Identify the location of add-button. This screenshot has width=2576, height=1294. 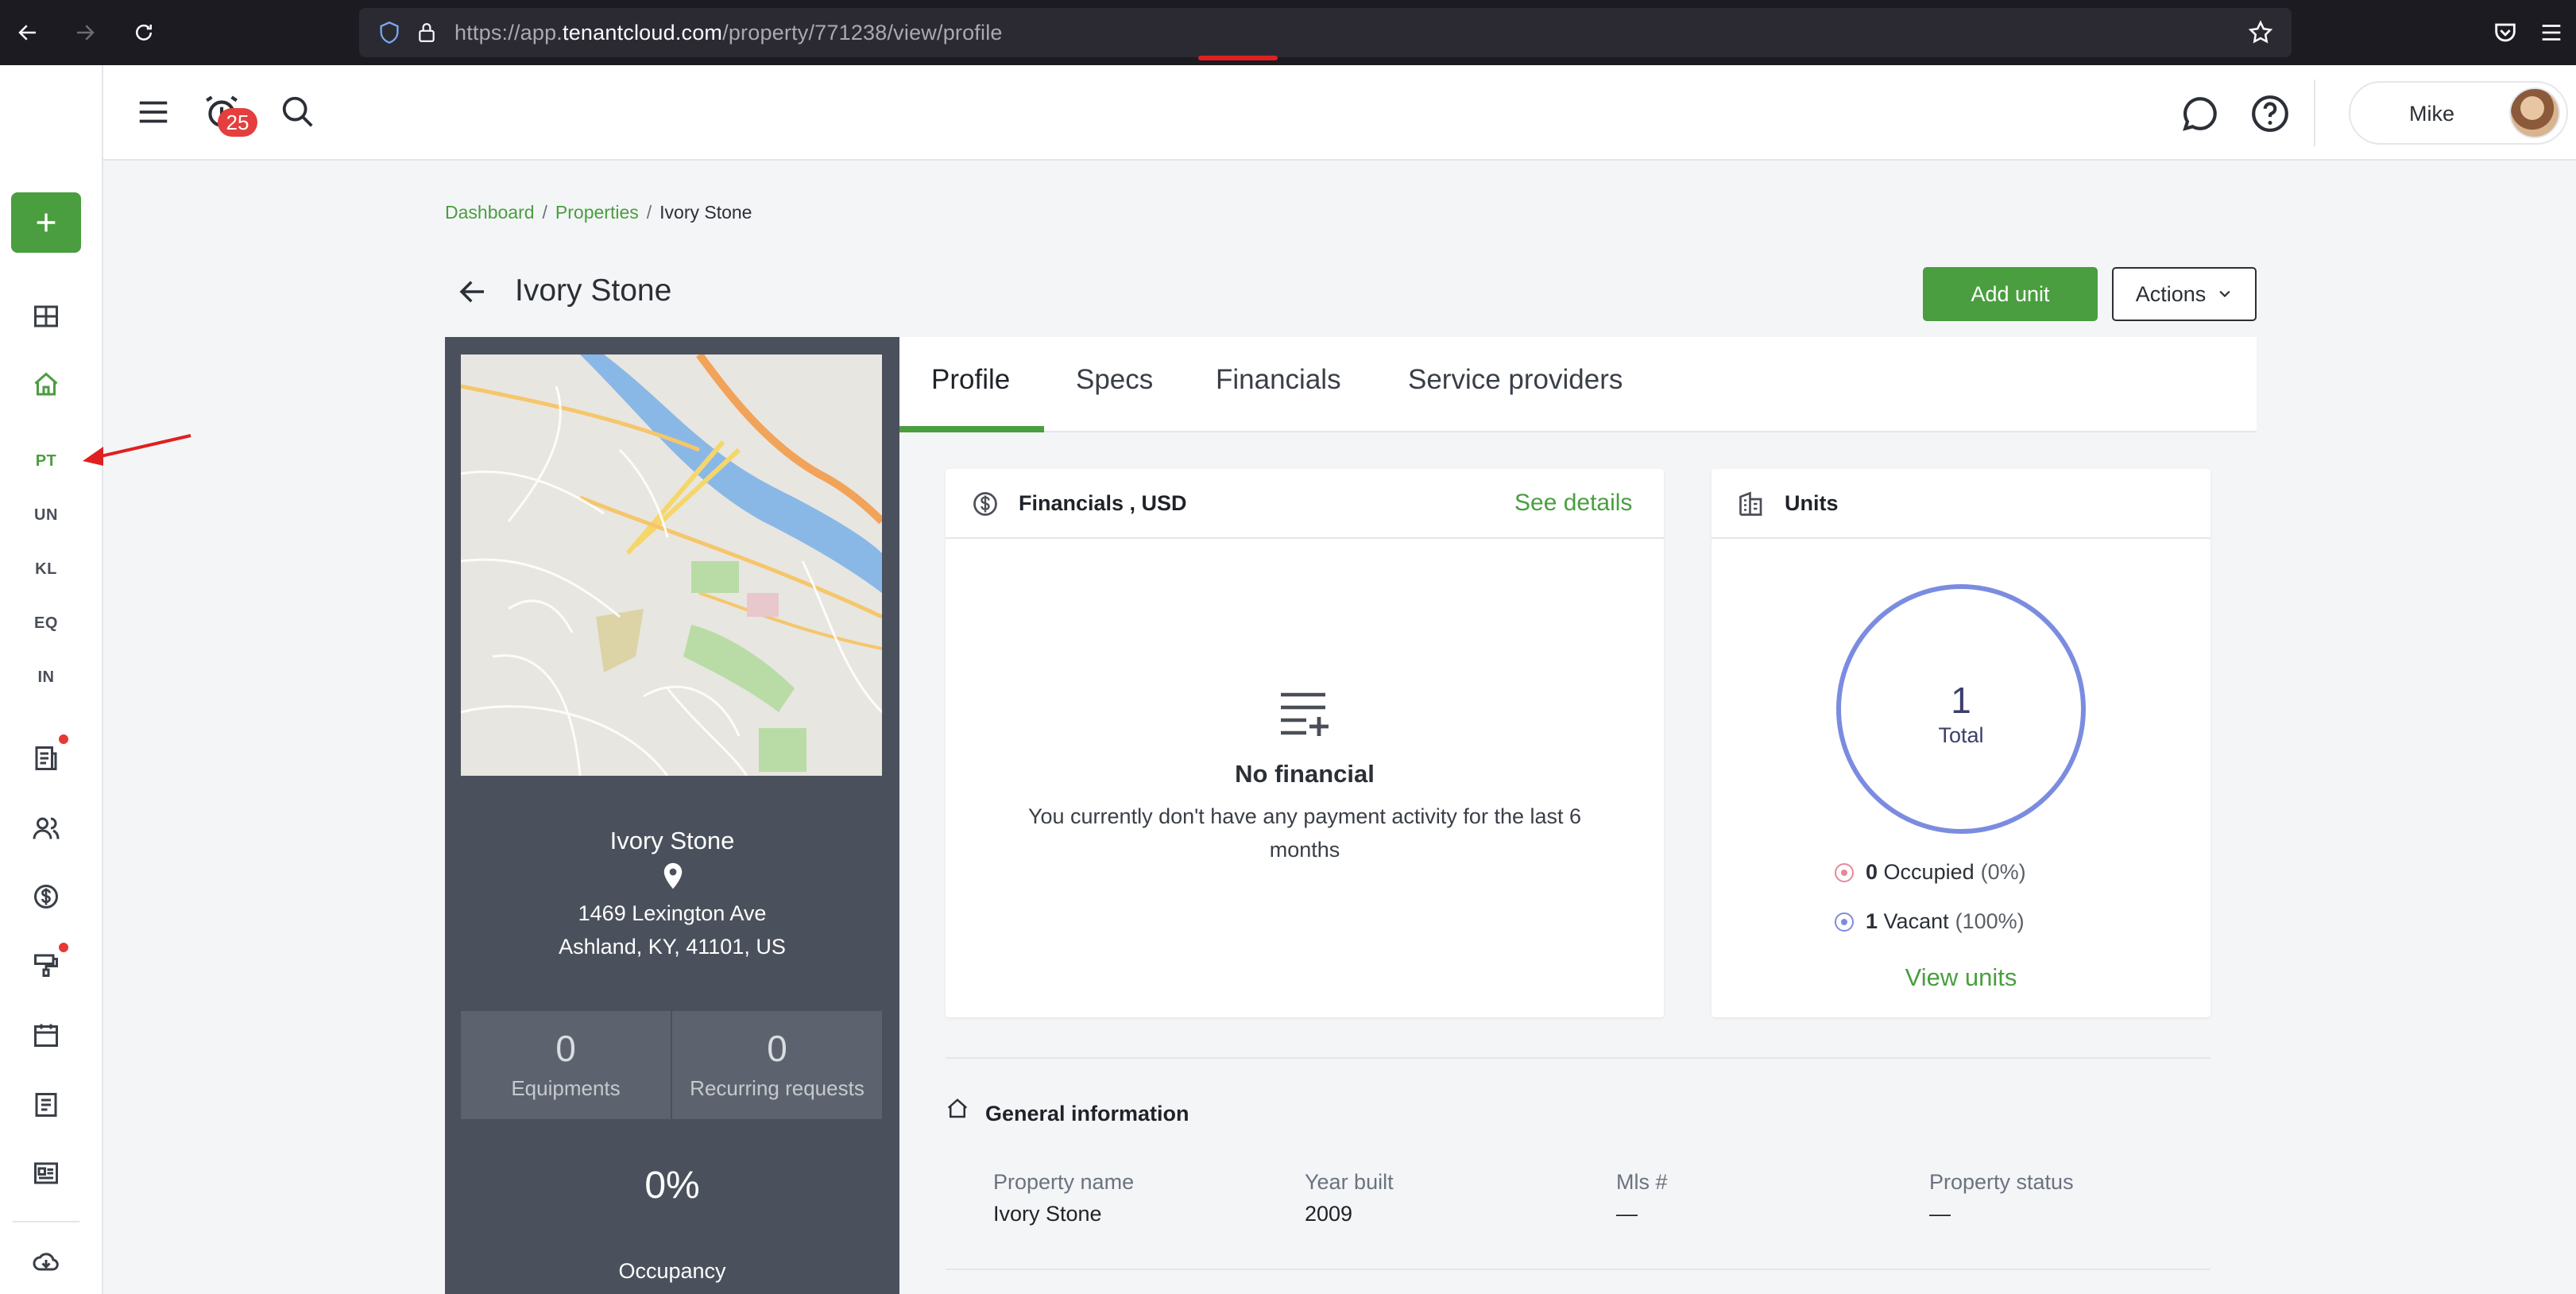
(46, 222).